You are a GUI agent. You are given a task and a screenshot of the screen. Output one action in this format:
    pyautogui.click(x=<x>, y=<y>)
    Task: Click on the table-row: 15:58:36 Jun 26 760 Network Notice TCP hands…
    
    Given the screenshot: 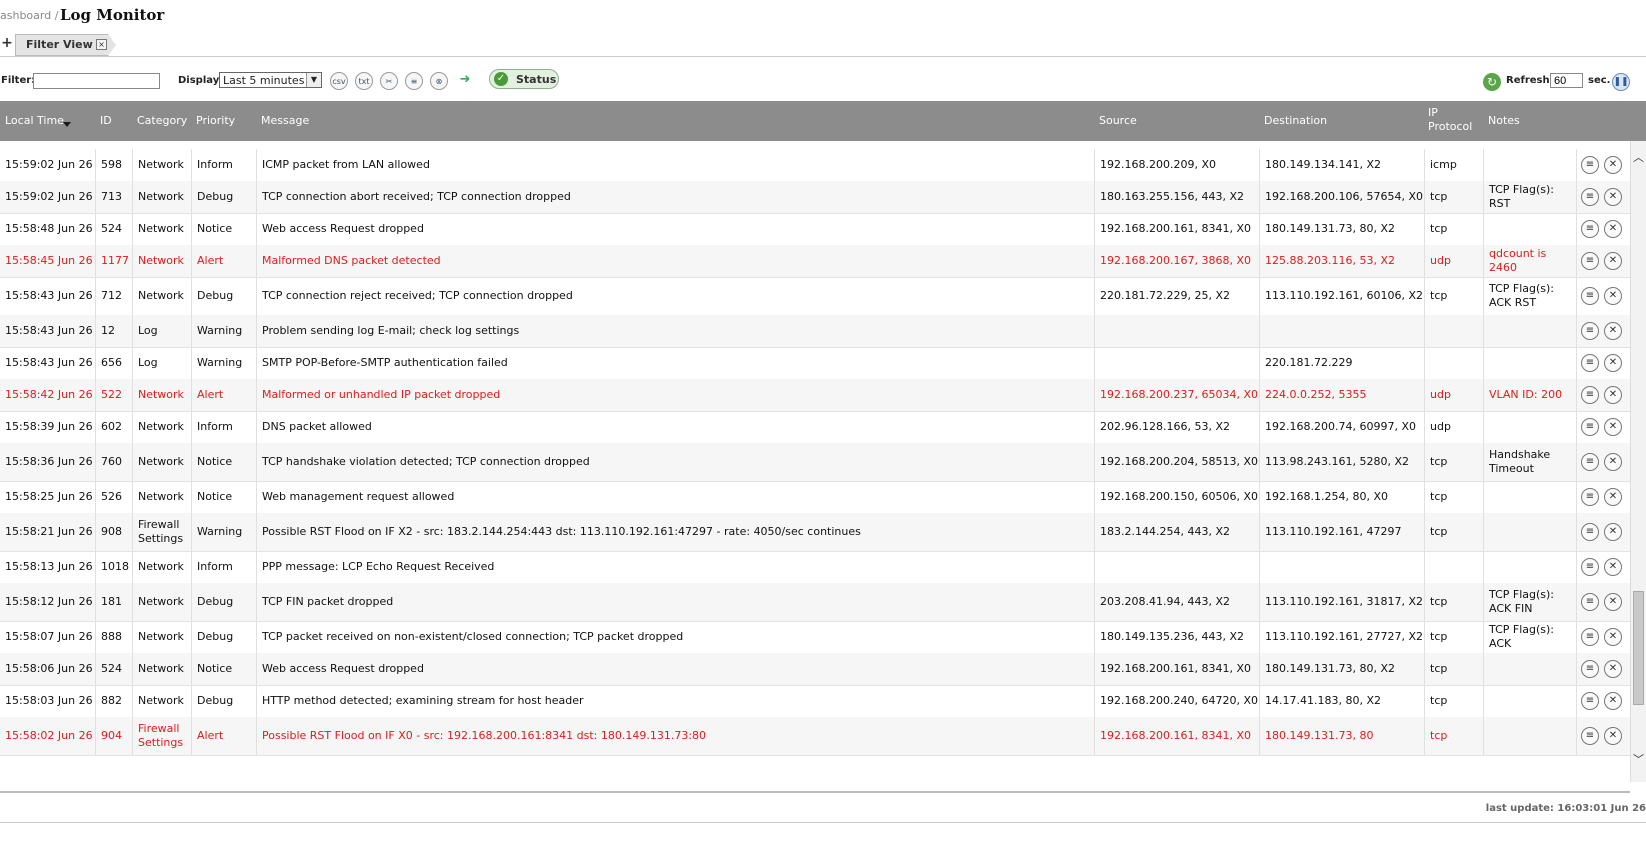 What is the action you would take?
    pyautogui.click(x=815, y=462)
    